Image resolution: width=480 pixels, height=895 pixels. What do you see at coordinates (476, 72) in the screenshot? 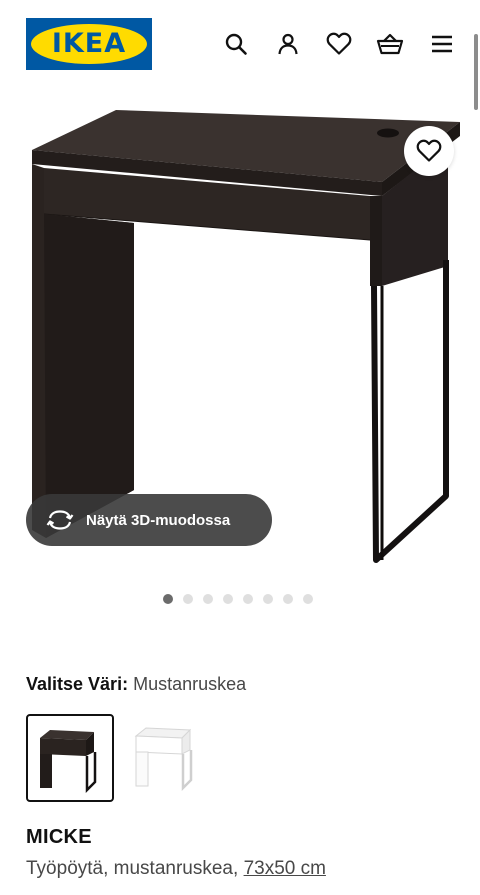
I see `page-scrollbar` at bounding box center [476, 72].